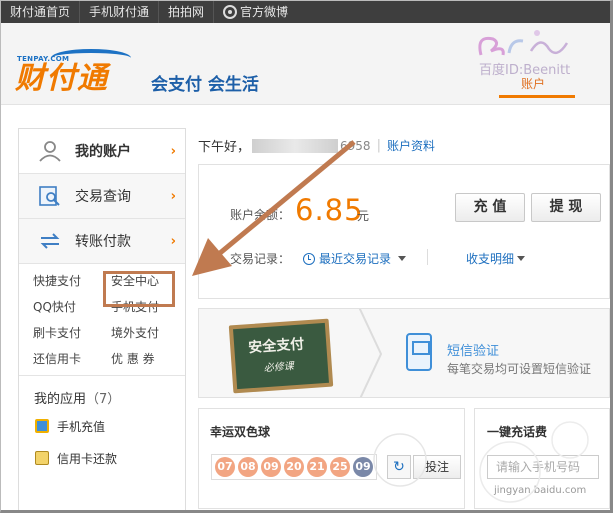  What do you see at coordinates (317, 467) in the screenshot?
I see `red-ball: 21` at bounding box center [317, 467].